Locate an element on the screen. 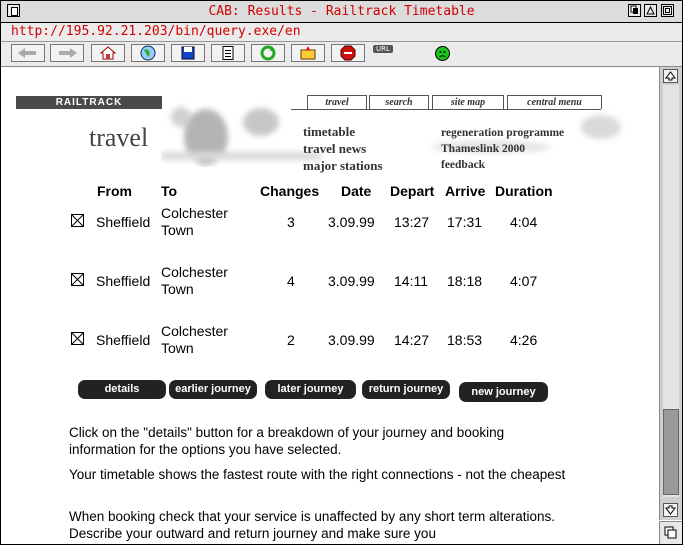 The width and height of the screenshot is (683, 545). link-thameslink-2000: Thameslink 2000 is located at coordinates (502, 149).